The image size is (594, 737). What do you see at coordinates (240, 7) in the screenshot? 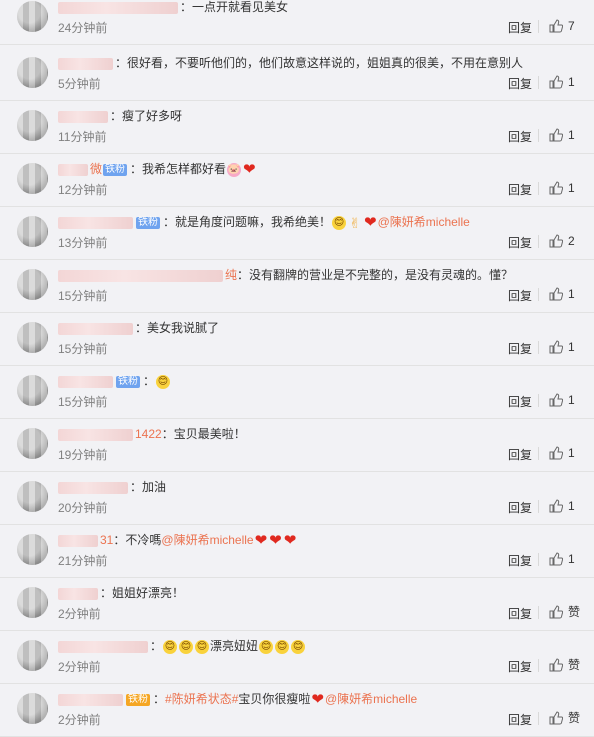
I see `comment-text: 一点开就看见美女` at bounding box center [240, 7].